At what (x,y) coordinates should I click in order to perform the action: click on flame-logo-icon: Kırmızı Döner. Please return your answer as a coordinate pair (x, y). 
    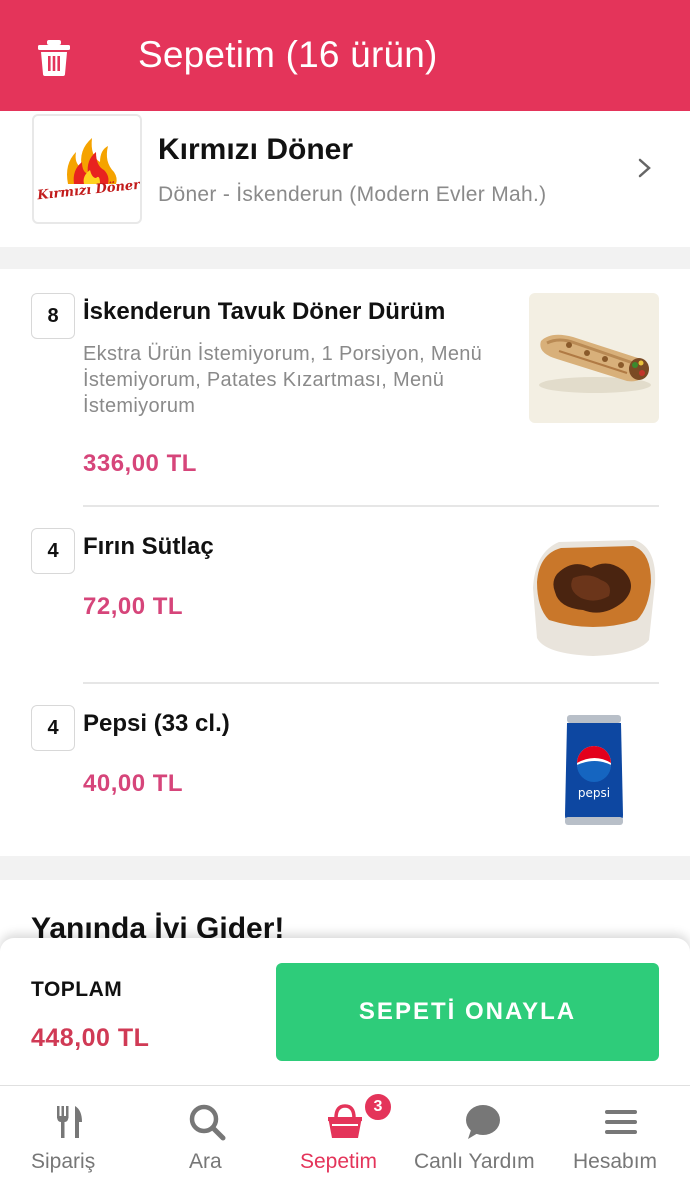
    Looking at the image, I should click on (88, 170).